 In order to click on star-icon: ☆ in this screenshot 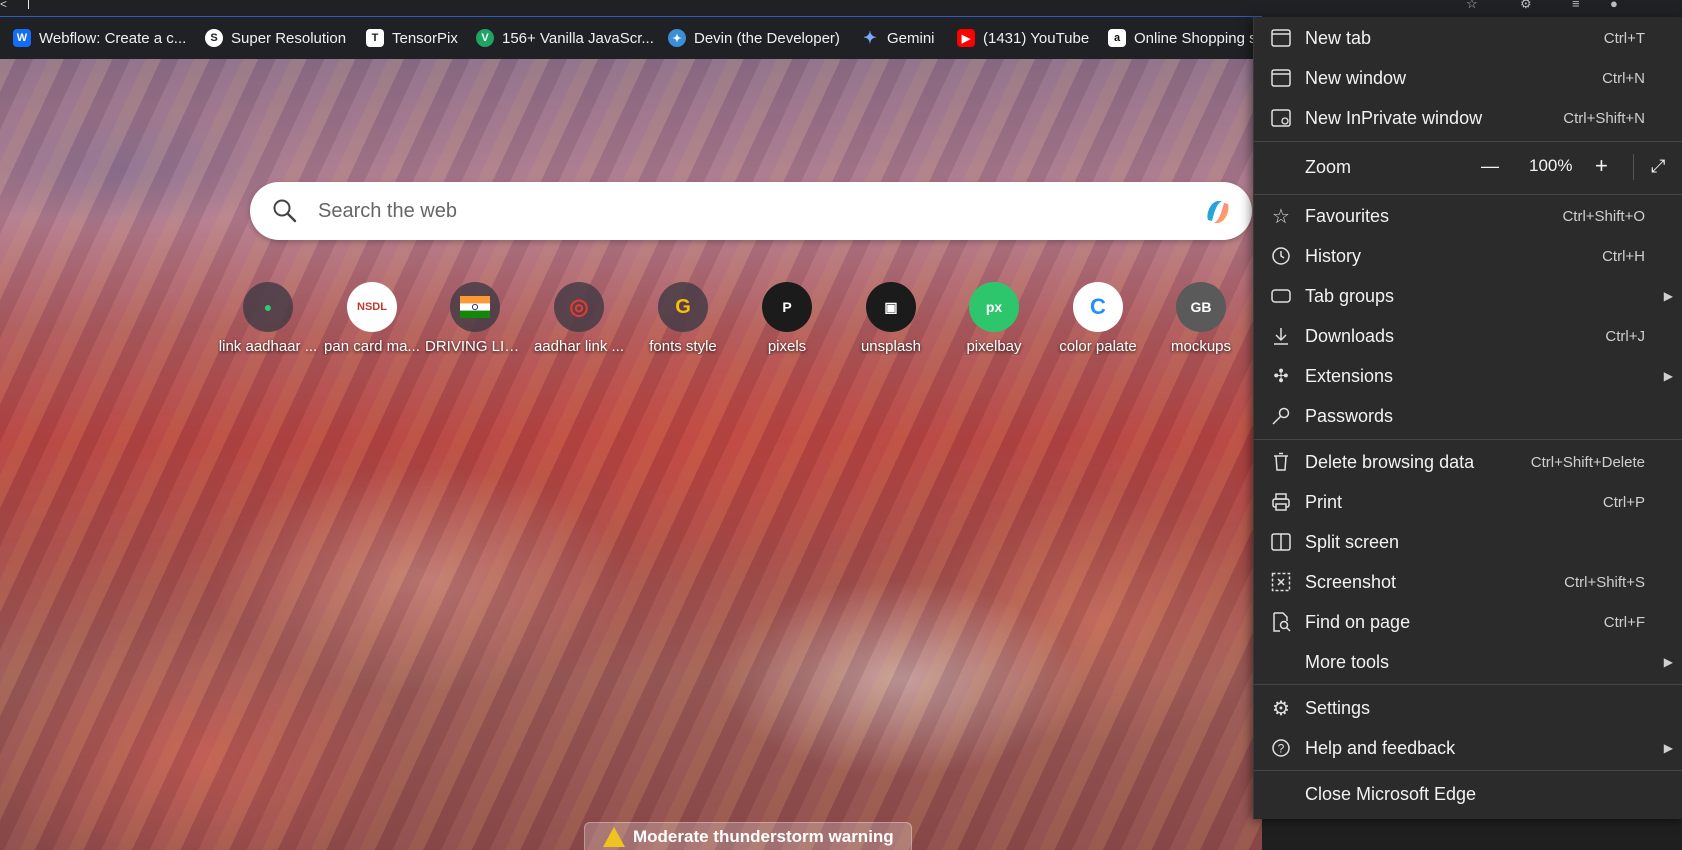, I will do `click(1472, 6)`.